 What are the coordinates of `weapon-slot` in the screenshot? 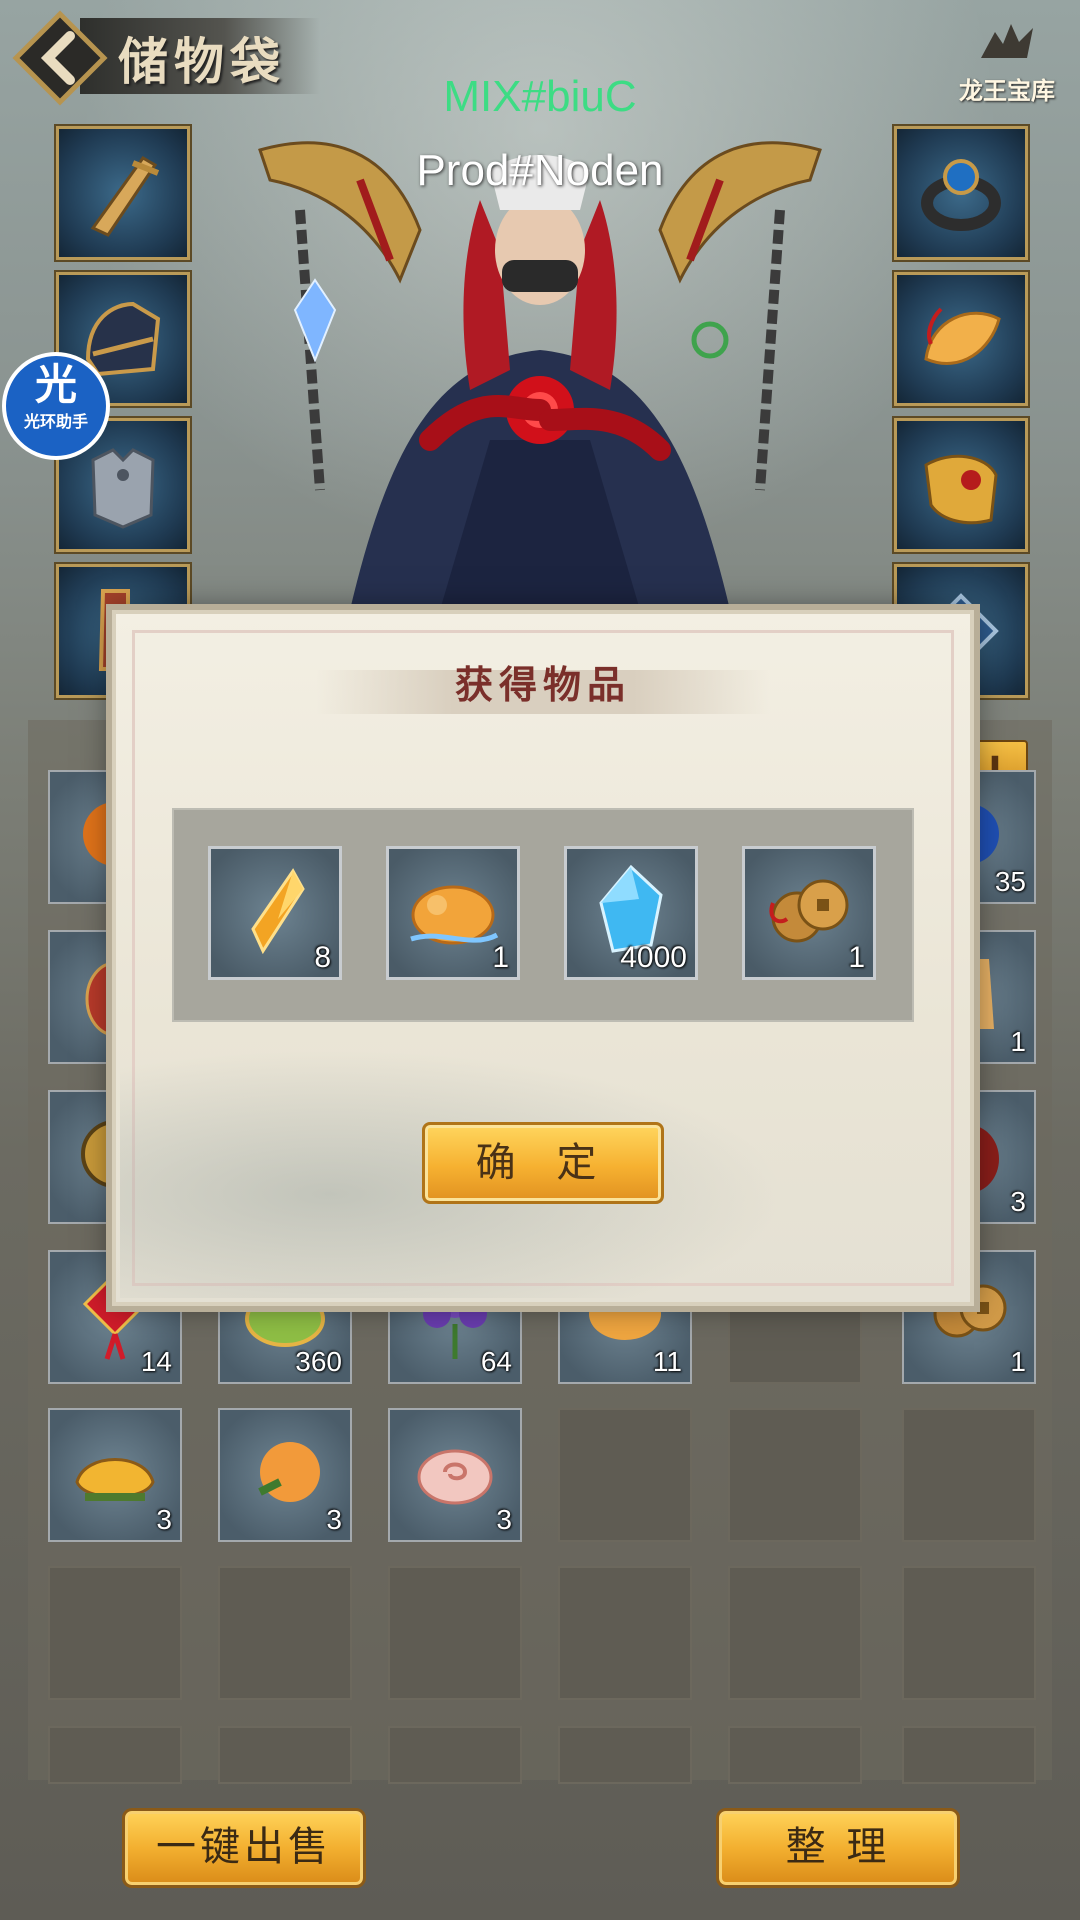 It's located at (123, 193).